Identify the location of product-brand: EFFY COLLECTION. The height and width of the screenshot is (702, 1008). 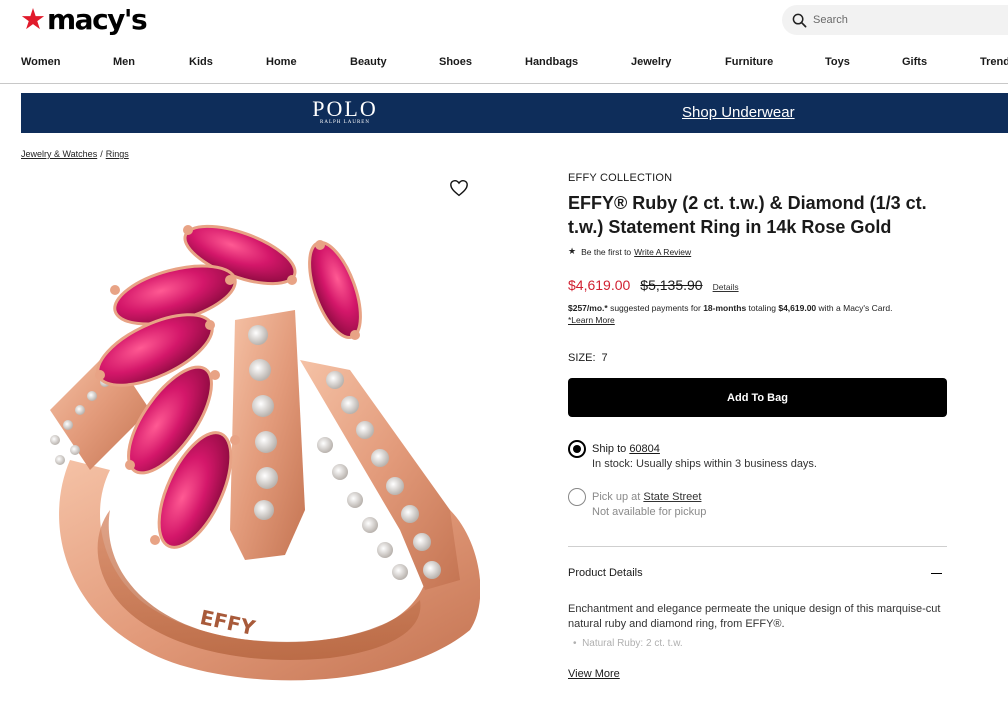
(620, 178).